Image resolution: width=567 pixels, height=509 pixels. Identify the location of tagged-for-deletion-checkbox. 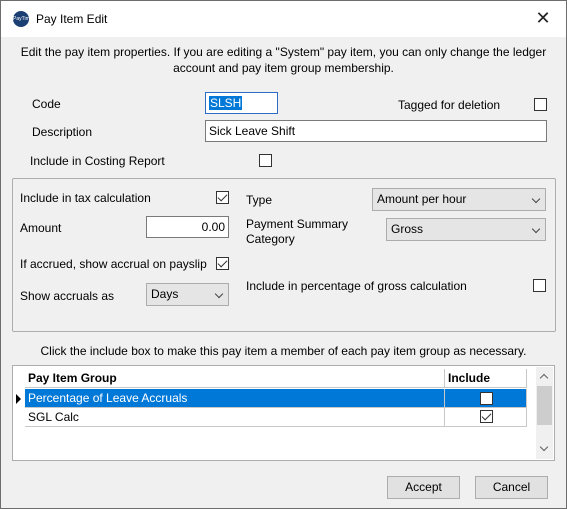
(540, 104).